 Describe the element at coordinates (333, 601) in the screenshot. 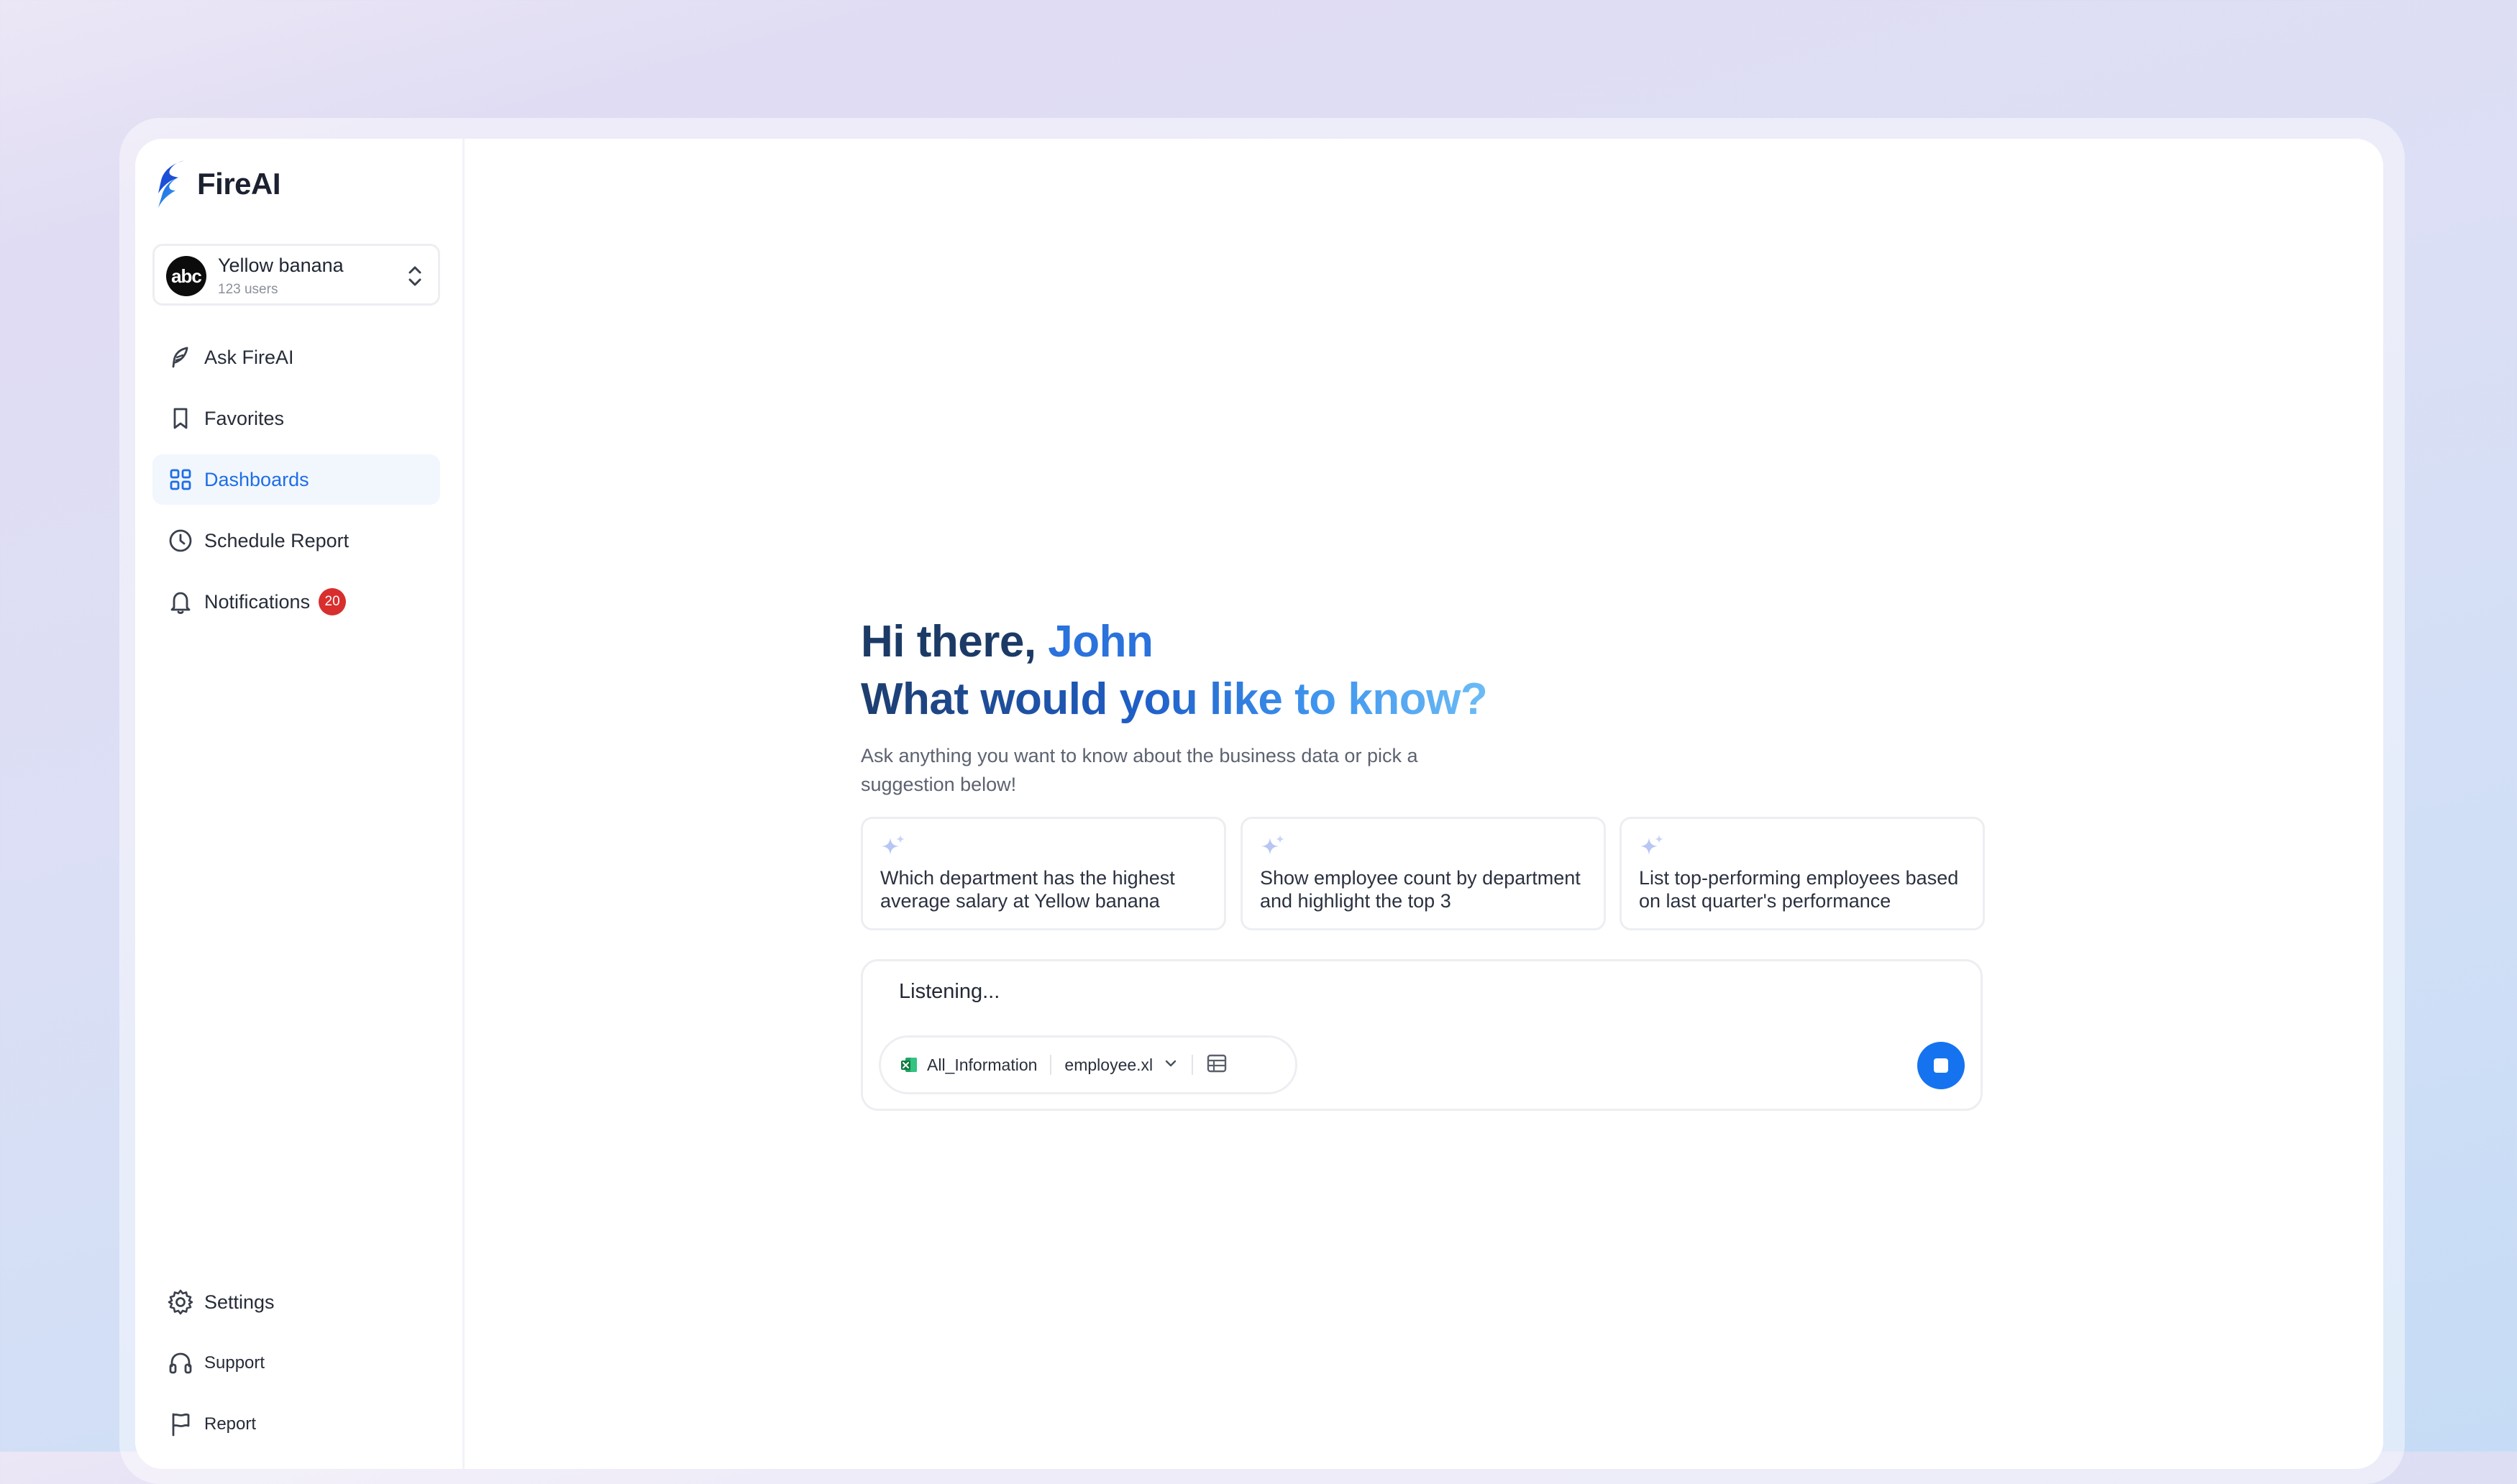

I see `notification-count-badge: 20` at that location.